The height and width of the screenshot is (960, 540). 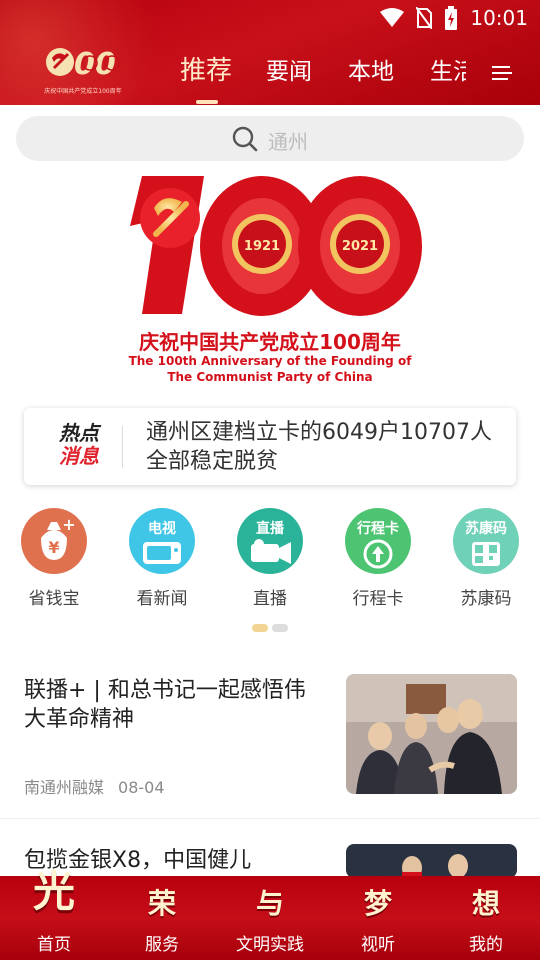 I want to click on banner-title-cn: 庆祝中国共产党成立100周年, so click(x=270, y=342).